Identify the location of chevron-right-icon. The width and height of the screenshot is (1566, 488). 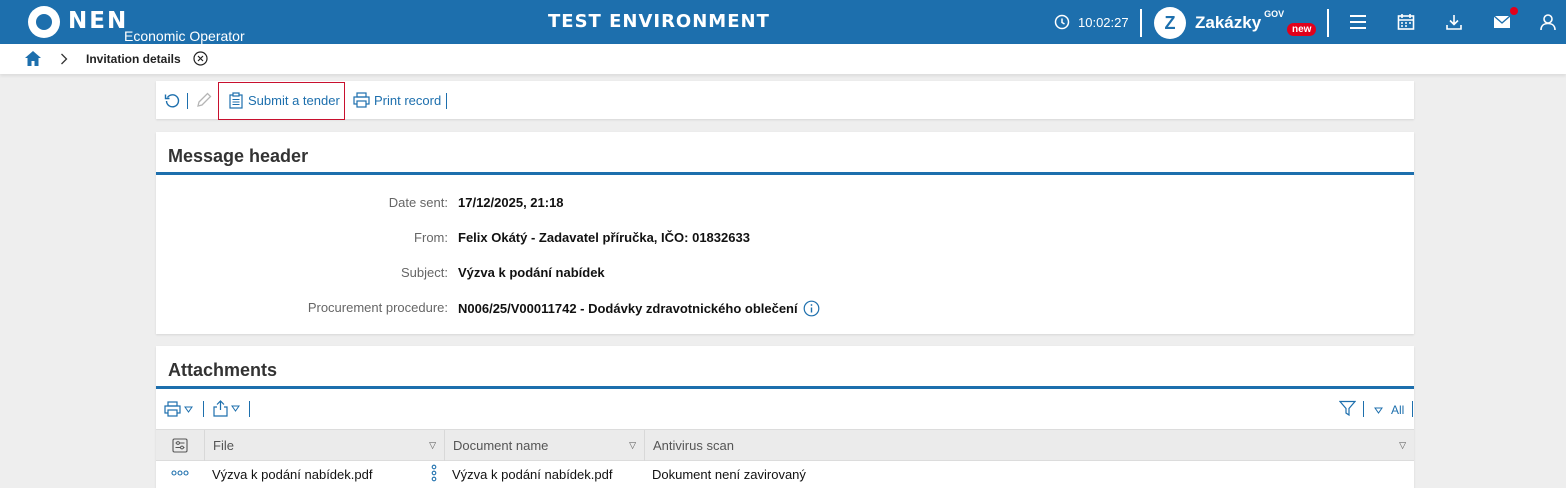
(64, 61).